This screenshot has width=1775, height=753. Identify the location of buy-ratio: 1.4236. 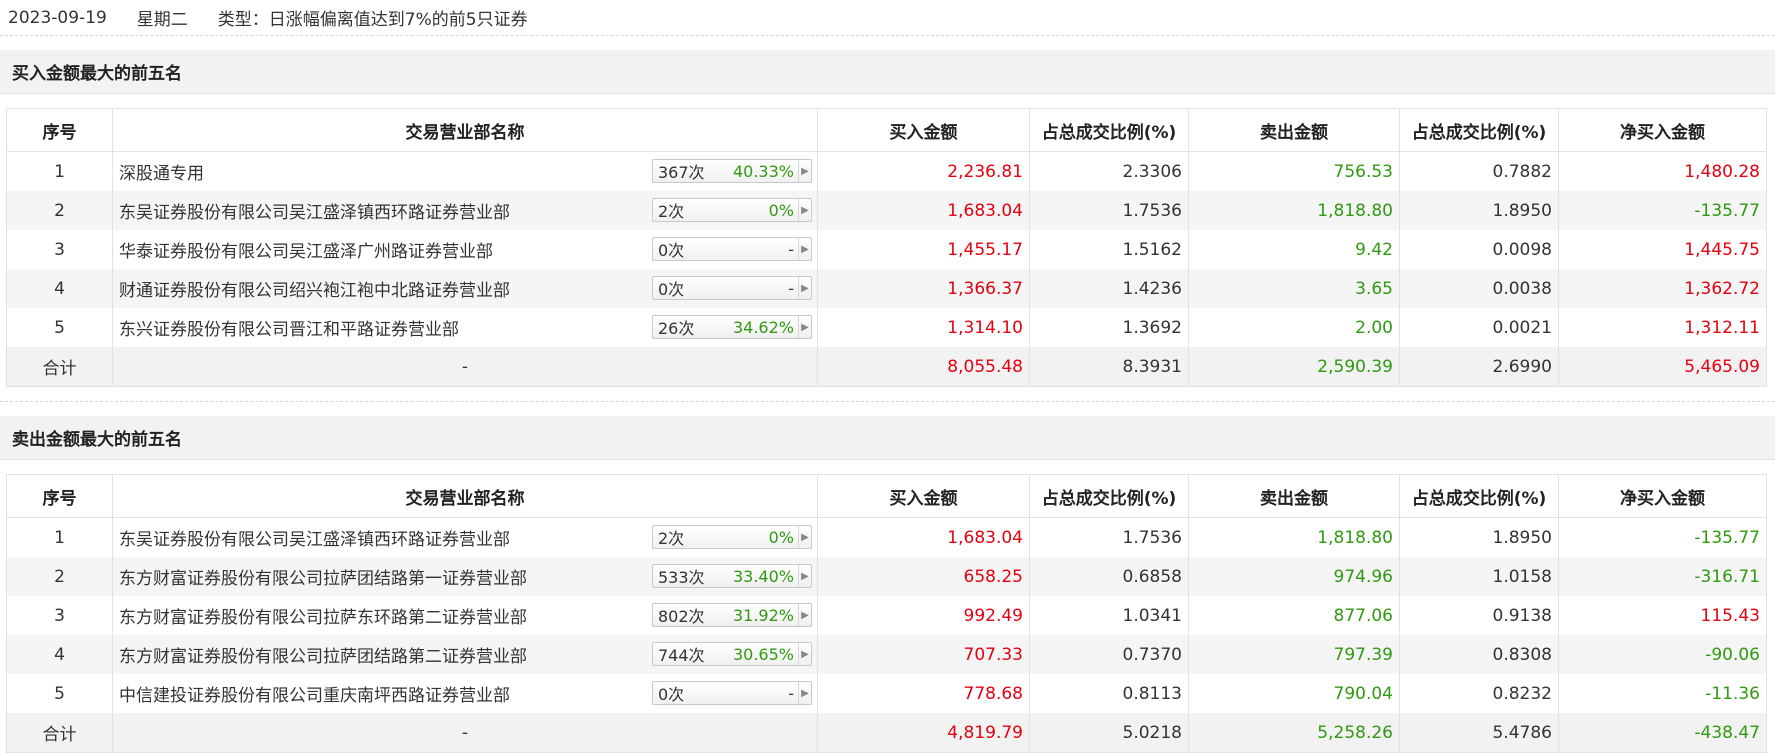
(1109, 288).